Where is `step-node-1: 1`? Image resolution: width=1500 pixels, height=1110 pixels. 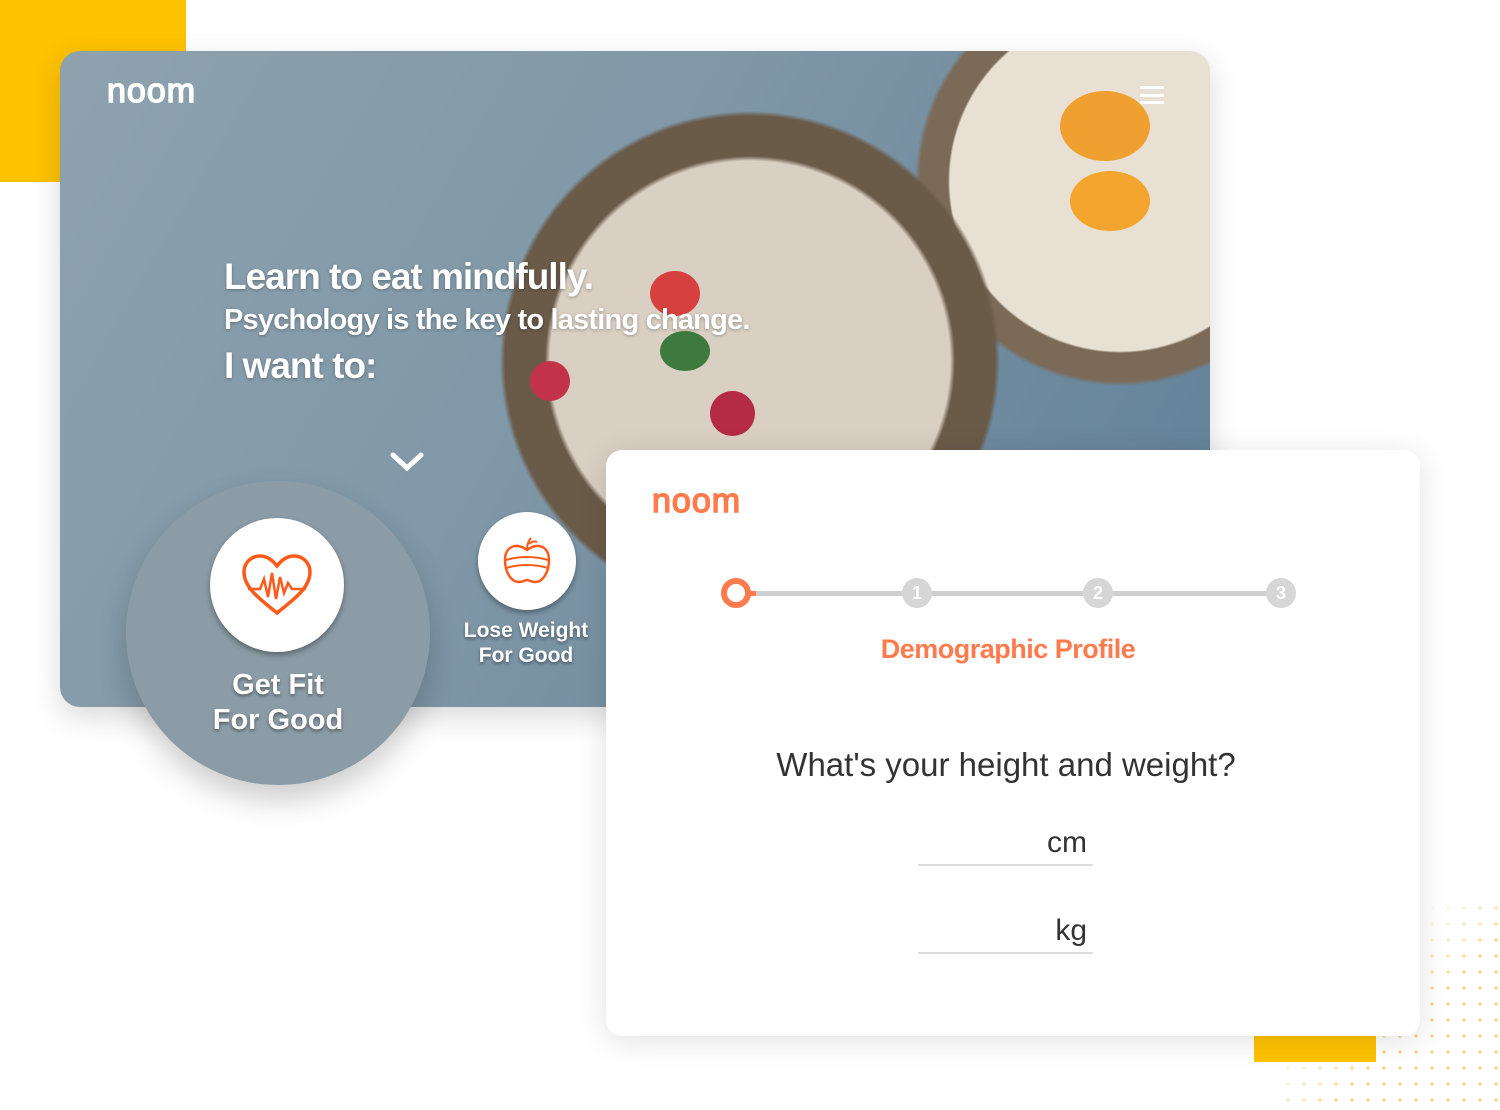 step-node-1: 1 is located at coordinates (917, 593).